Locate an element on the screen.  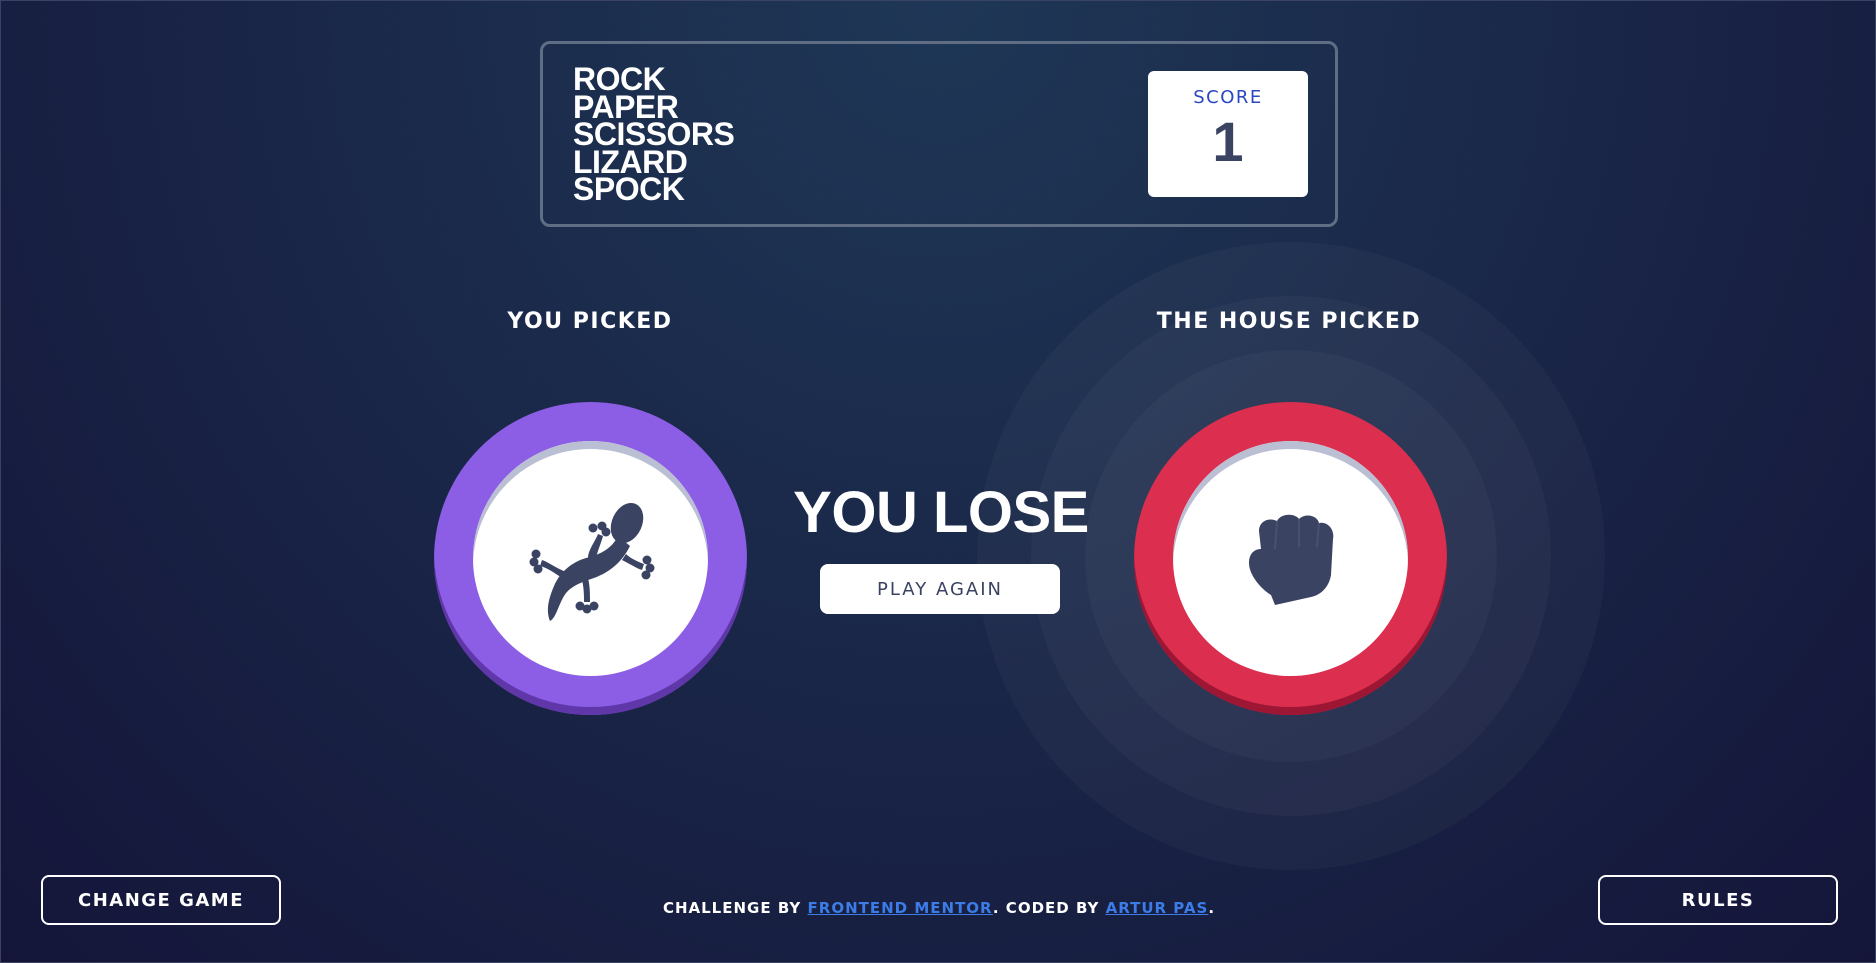
frontend-mentor-link: FRONTEND MENTOR is located at coordinates (900, 908).